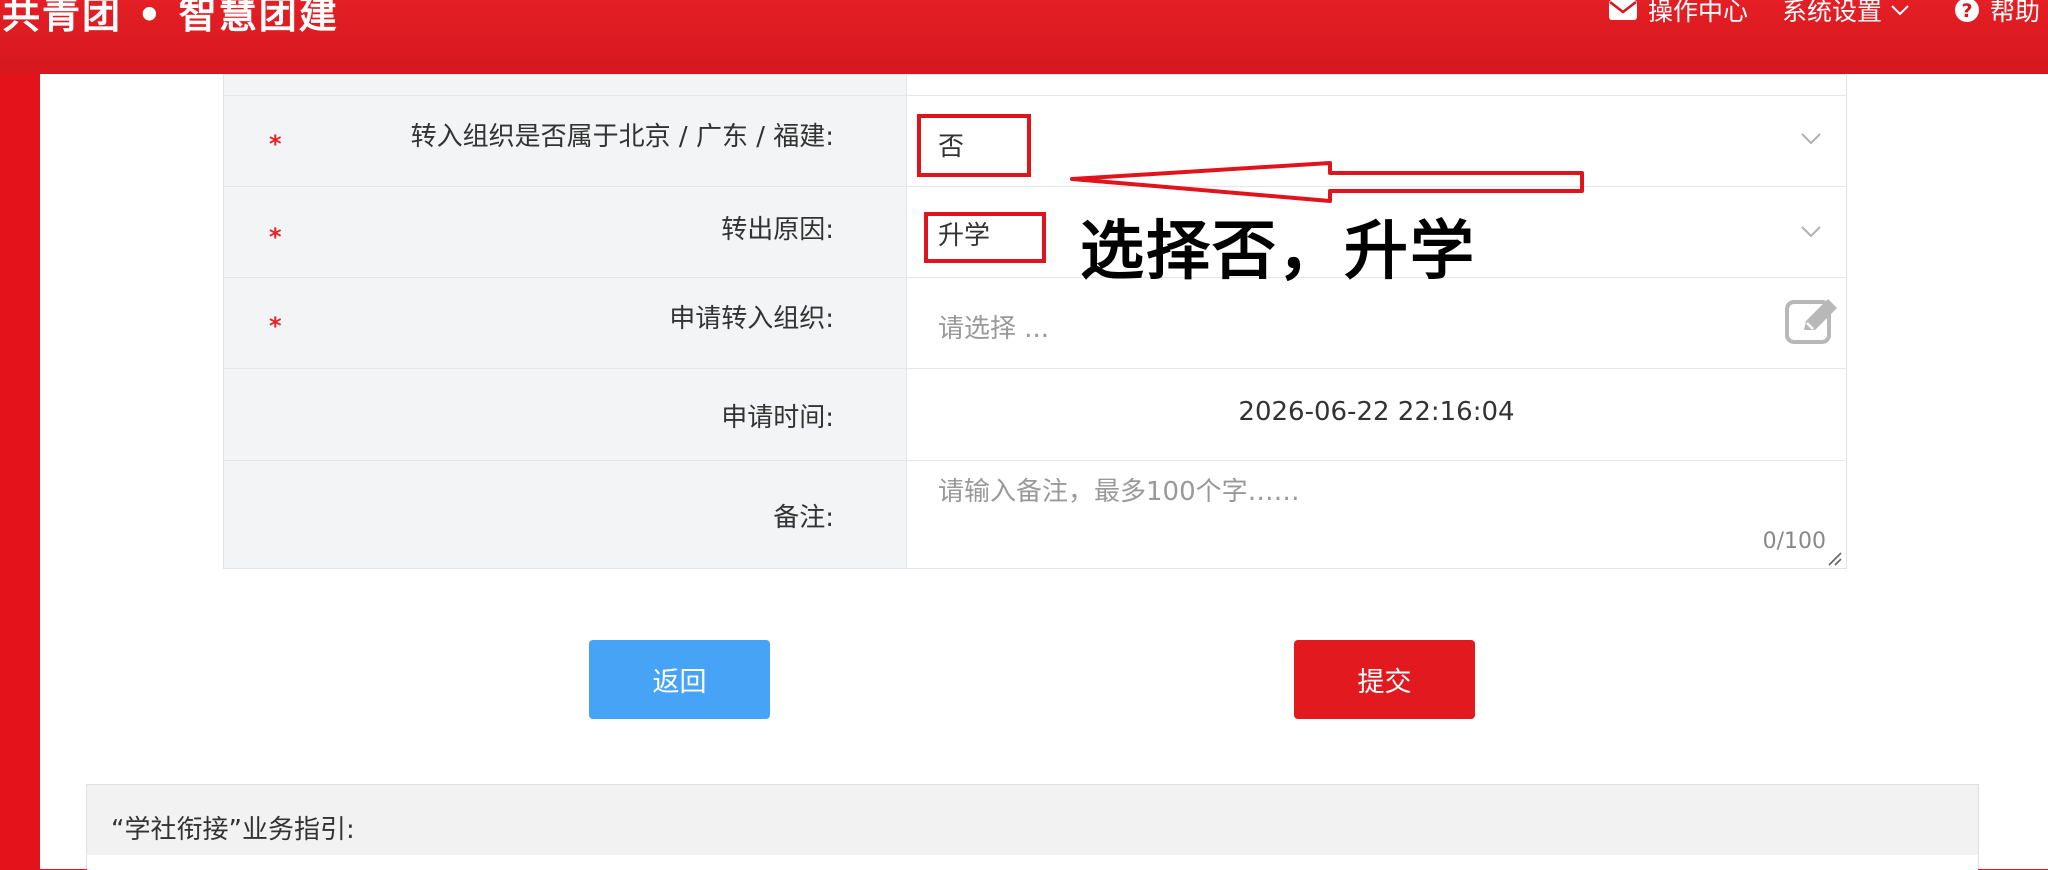 This screenshot has height=870, width=2048. Describe the element at coordinates (2014, 13) in the screenshot. I see `nav-help-label: 帮助` at that location.